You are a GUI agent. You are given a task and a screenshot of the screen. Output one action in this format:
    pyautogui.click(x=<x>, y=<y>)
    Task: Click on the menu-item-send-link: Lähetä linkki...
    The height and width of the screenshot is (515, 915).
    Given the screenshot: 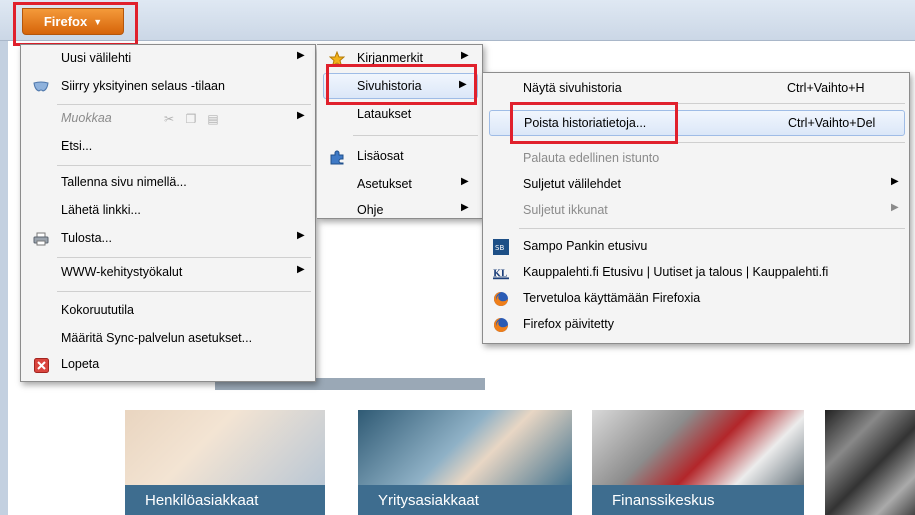 What is the action you would take?
    pyautogui.click(x=168, y=211)
    